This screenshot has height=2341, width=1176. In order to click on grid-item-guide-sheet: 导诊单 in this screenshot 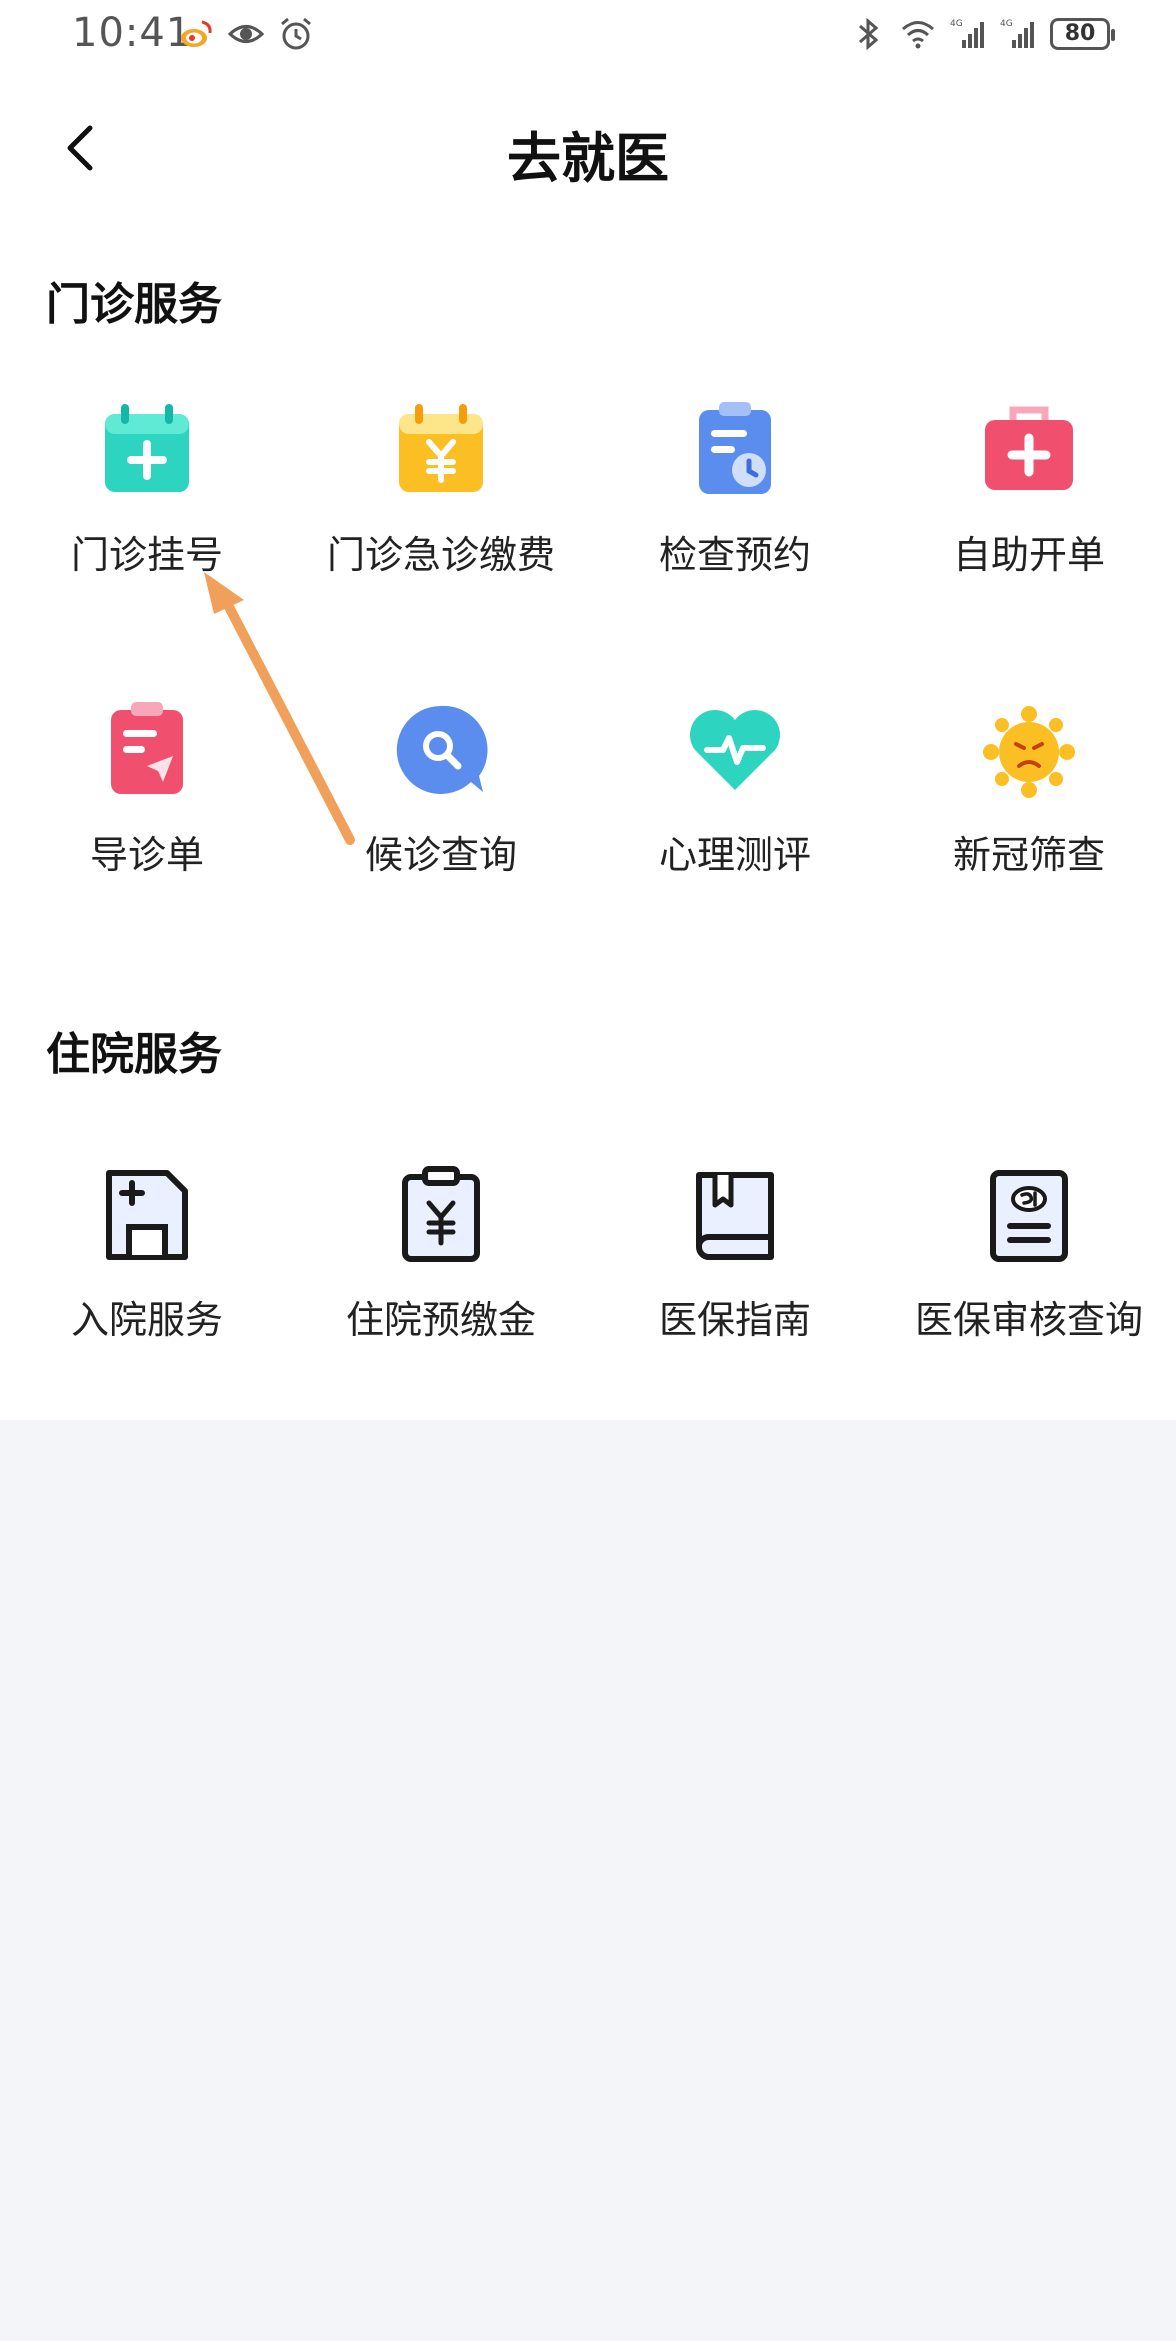, I will do `click(147, 789)`.